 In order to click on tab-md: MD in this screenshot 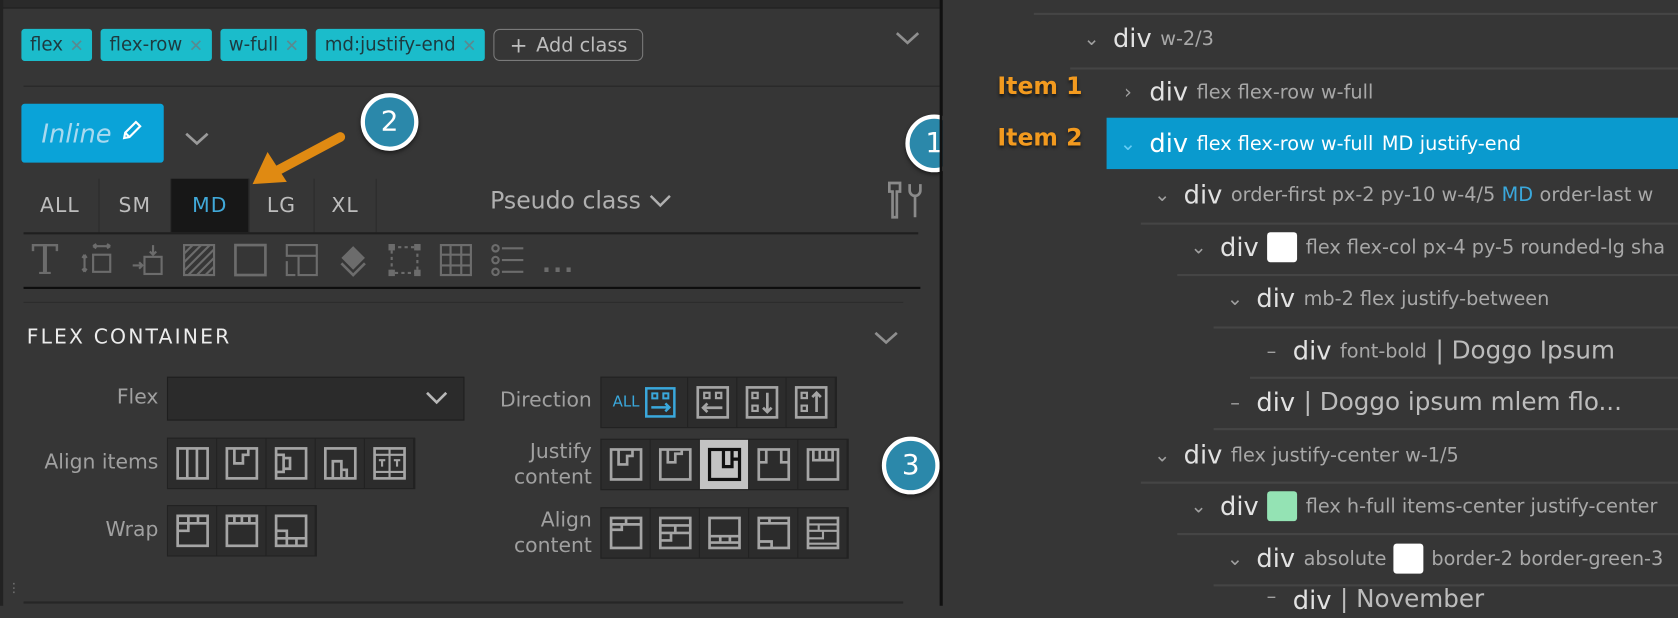, I will do `click(210, 205)`.